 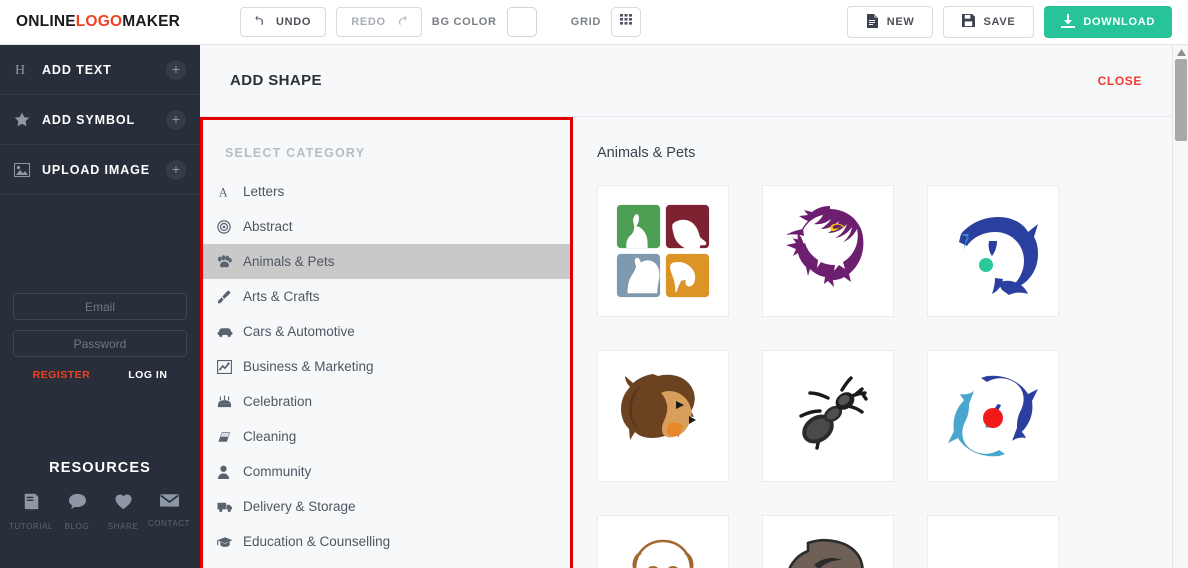 What do you see at coordinates (386, 401) in the screenshot?
I see `category-item-celebration: Celebration` at bounding box center [386, 401].